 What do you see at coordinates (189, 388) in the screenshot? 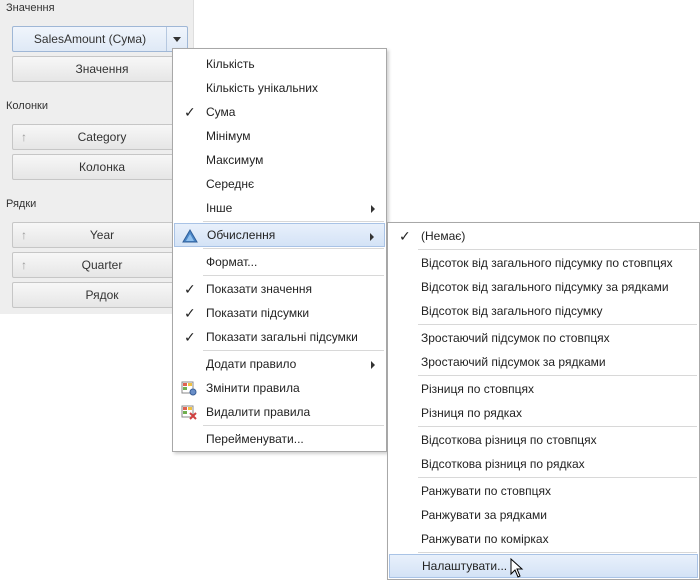
I see `edit-rules-icon` at bounding box center [189, 388].